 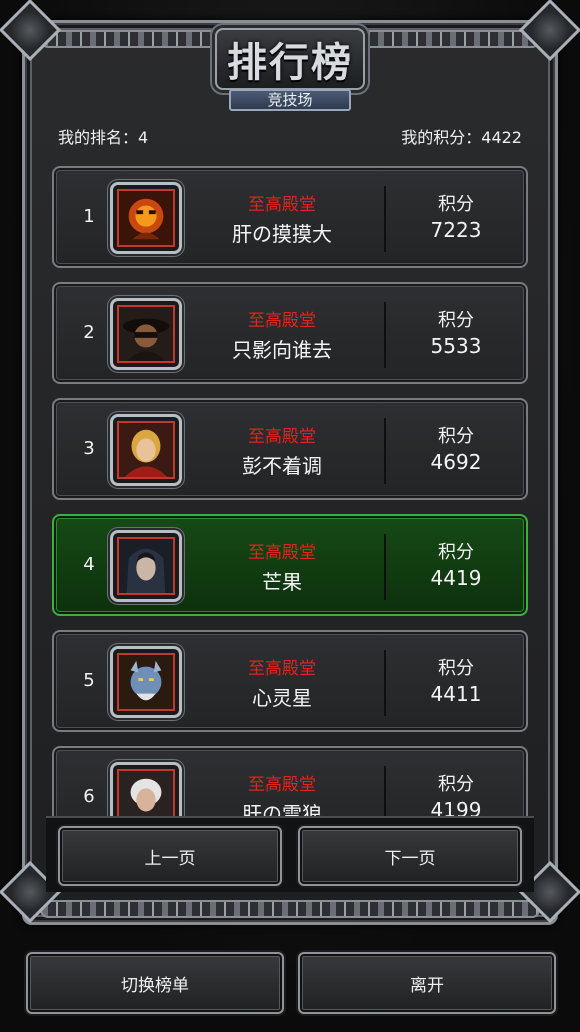 What do you see at coordinates (146, 793) in the screenshot?
I see `white-hair-warrior-portrait-icon` at bounding box center [146, 793].